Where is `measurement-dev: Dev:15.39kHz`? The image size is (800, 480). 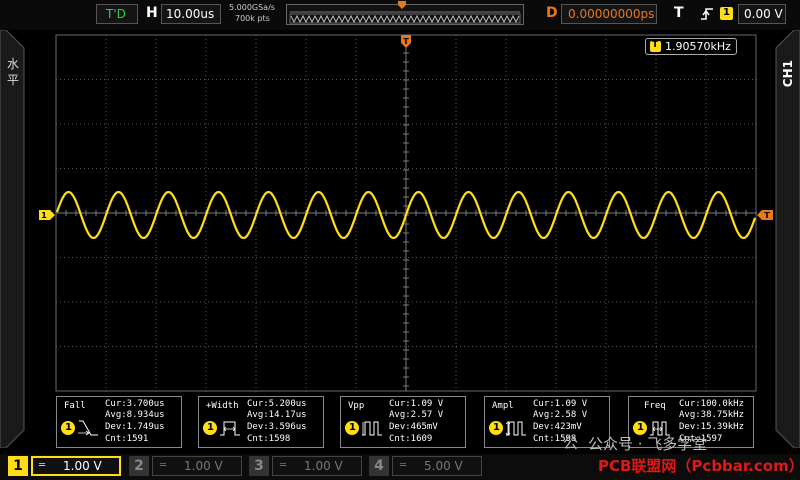
measurement-dev: Dev:15.39kHz is located at coordinates (712, 427).